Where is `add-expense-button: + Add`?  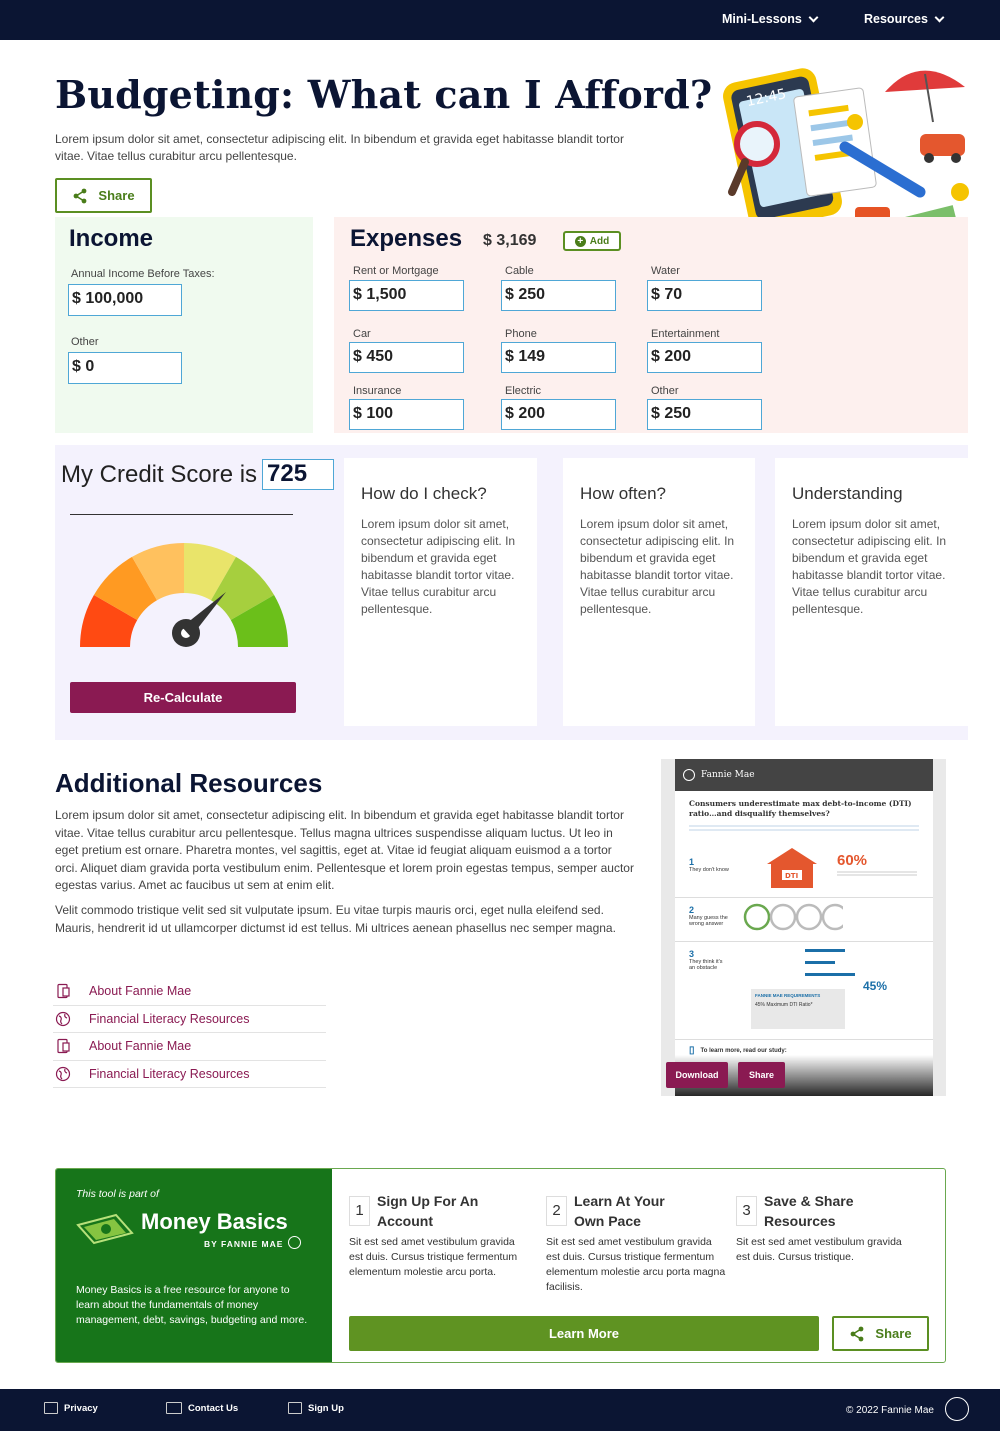
add-expense-button: + Add is located at coordinates (592, 241).